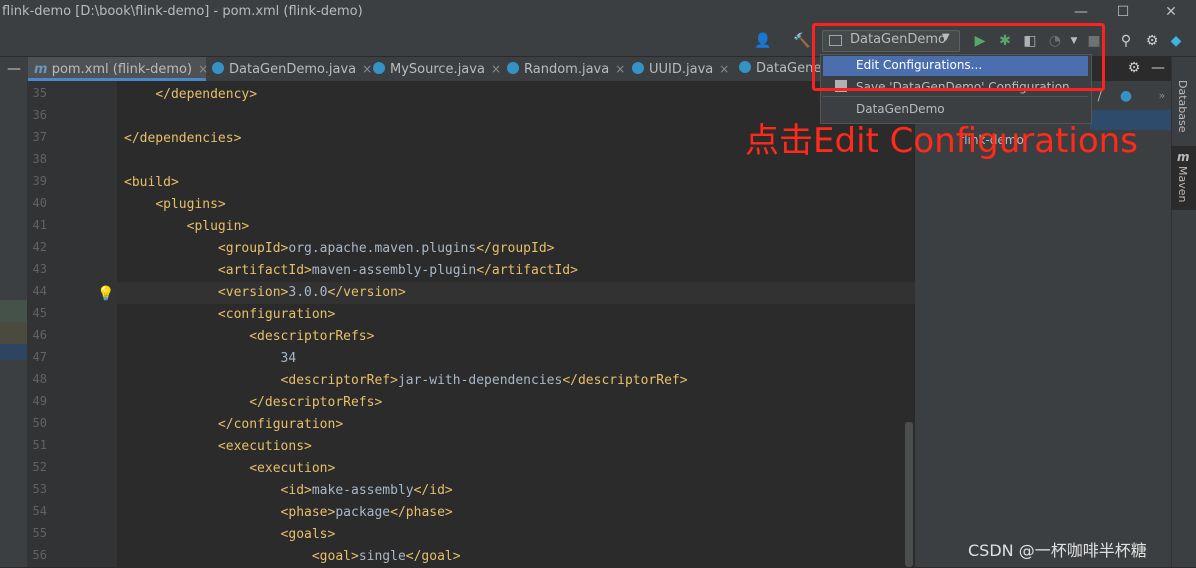 The height and width of the screenshot is (568, 1196). What do you see at coordinates (311, 292) in the screenshot?
I see `code-line: <version>3.0.0</version>` at bounding box center [311, 292].